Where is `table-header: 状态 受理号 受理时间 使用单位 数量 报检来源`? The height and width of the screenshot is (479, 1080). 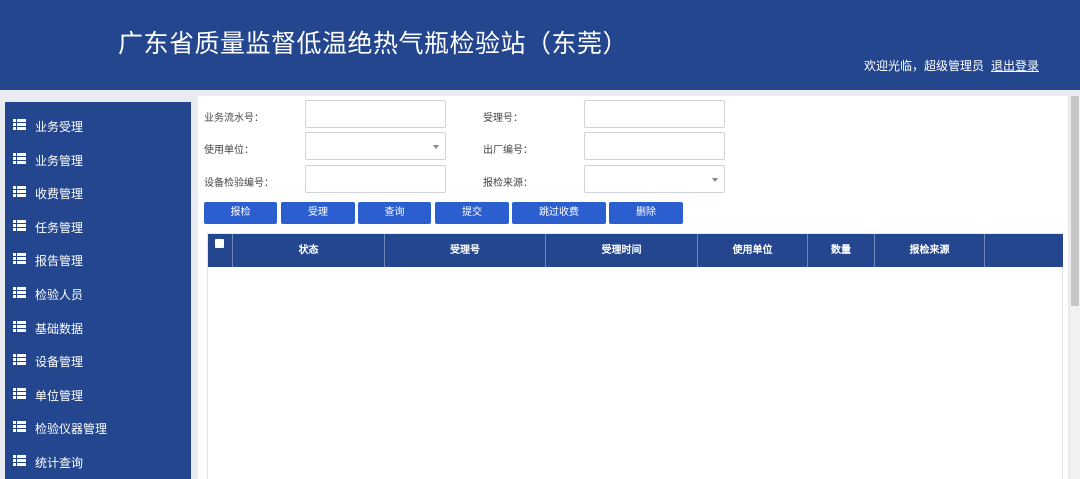
table-header: 状态 受理号 受理时间 使用单位 数量 报检来源 is located at coordinates (635, 250).